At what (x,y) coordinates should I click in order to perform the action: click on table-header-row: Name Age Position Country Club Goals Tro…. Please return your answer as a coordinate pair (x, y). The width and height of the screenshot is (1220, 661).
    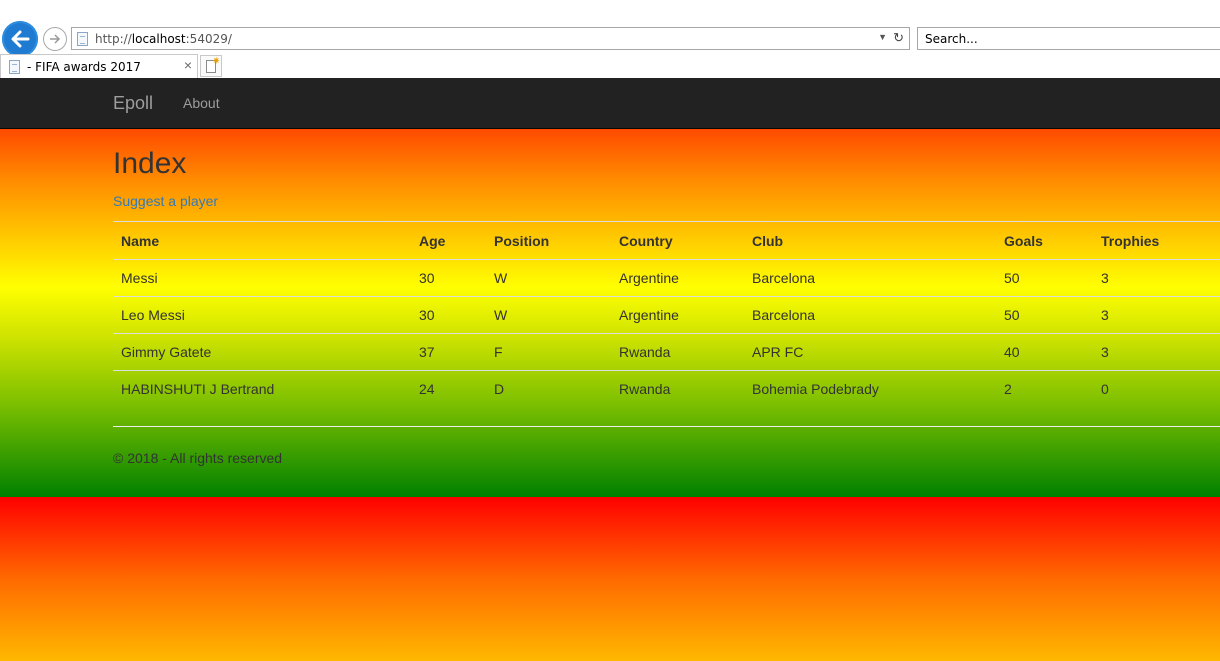
    Looking at the image, I should click on (666, 240).